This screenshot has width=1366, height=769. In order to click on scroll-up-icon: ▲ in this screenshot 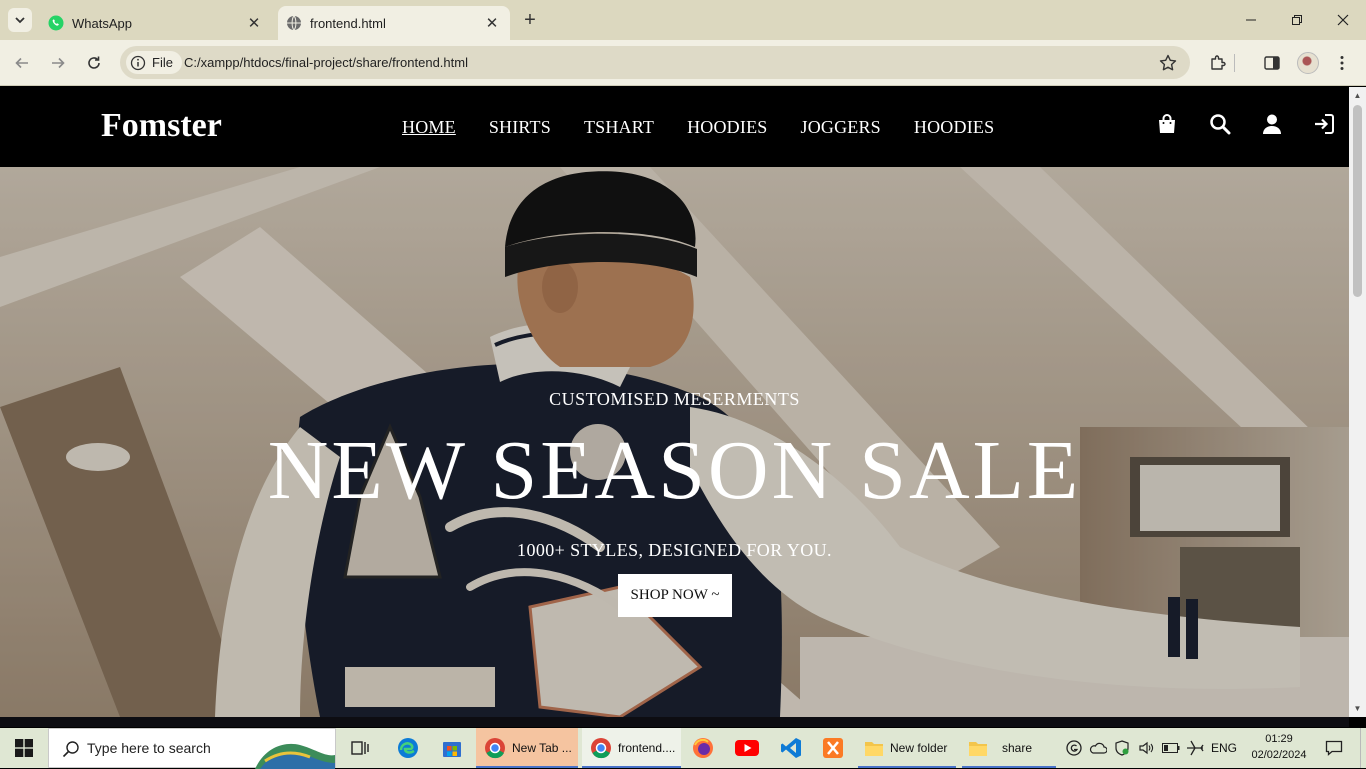, I will do `click(1357, 95)`.